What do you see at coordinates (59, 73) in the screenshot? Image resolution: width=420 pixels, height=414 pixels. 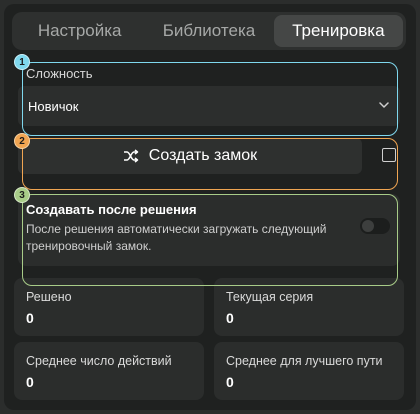 I see `difficulty-label: Сложность` at bounding box center [59, 73].